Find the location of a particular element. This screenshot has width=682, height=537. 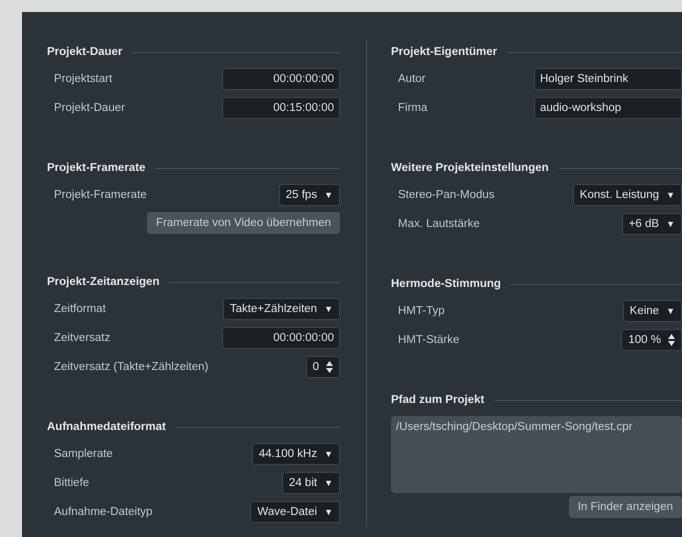

number-stepper: 100 % is located at coordinates (651, 339).